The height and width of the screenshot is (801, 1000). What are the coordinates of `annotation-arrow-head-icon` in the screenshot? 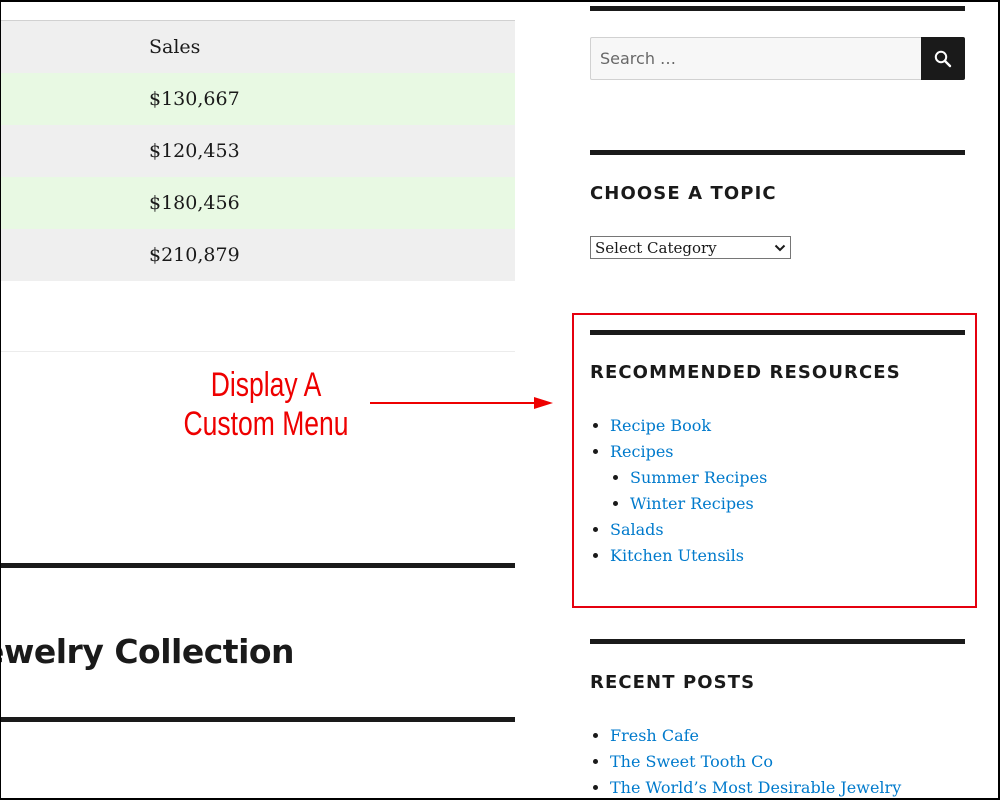 It's located at (543, 403).